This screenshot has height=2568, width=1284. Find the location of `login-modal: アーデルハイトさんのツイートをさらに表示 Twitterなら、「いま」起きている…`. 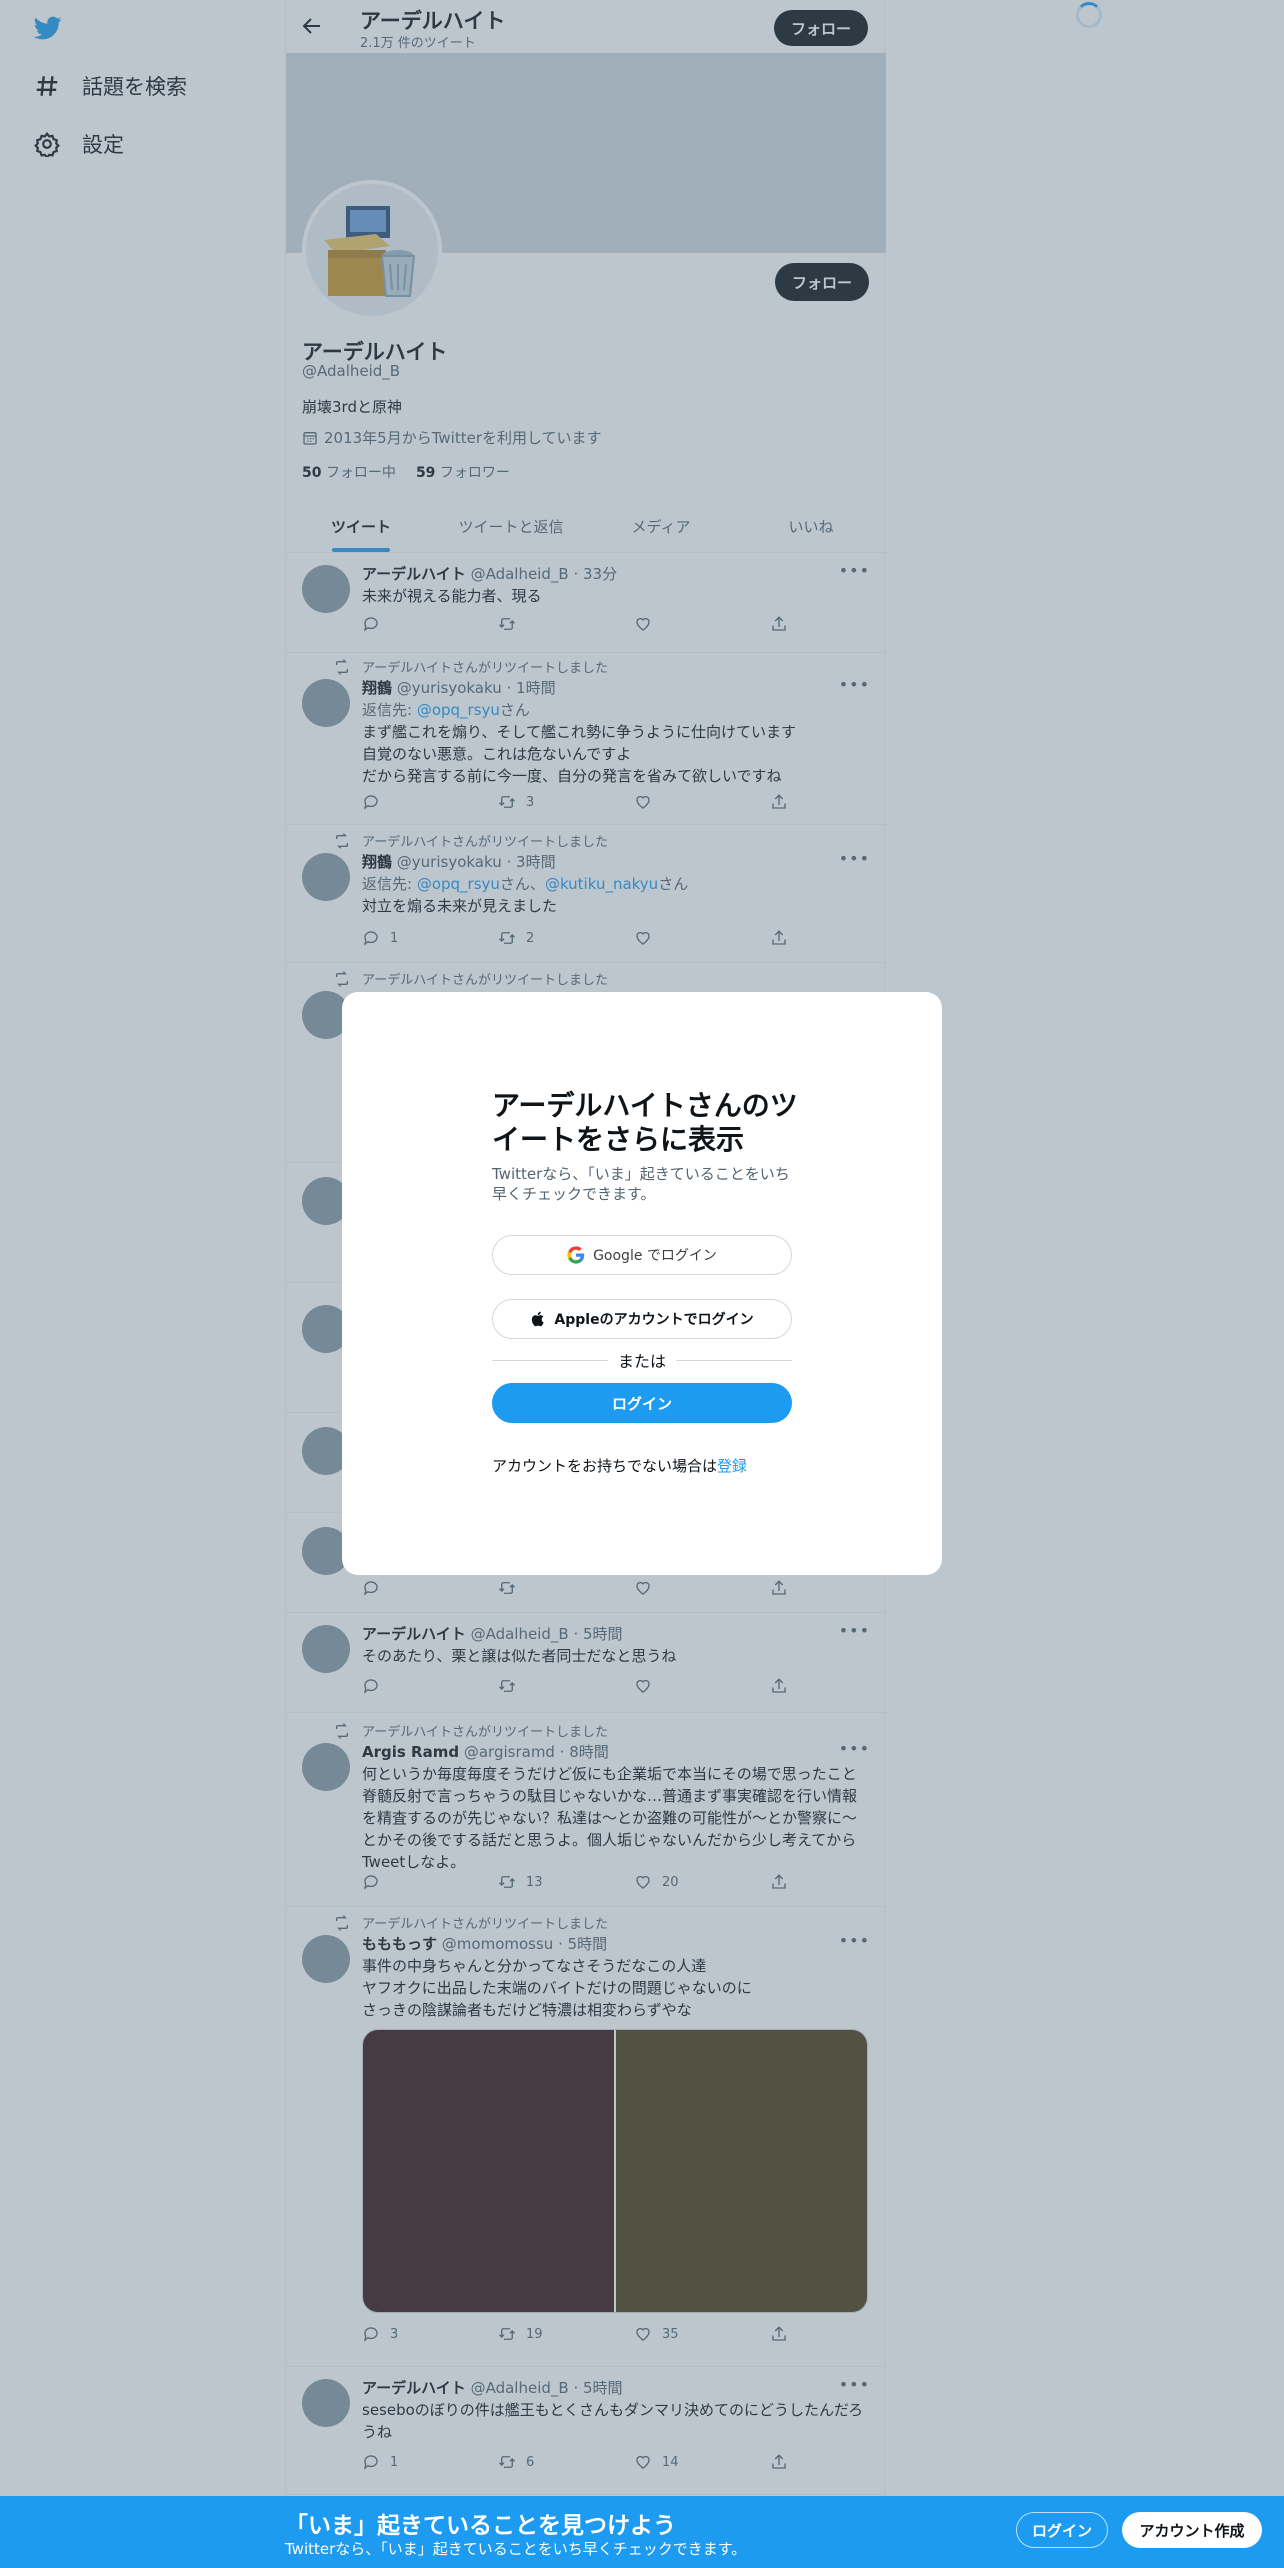

login-modal: アーデルハイトさんのツイートをさらに表示 Twitterなら、「いま」起きている… is located at coordinates (642, 1283).